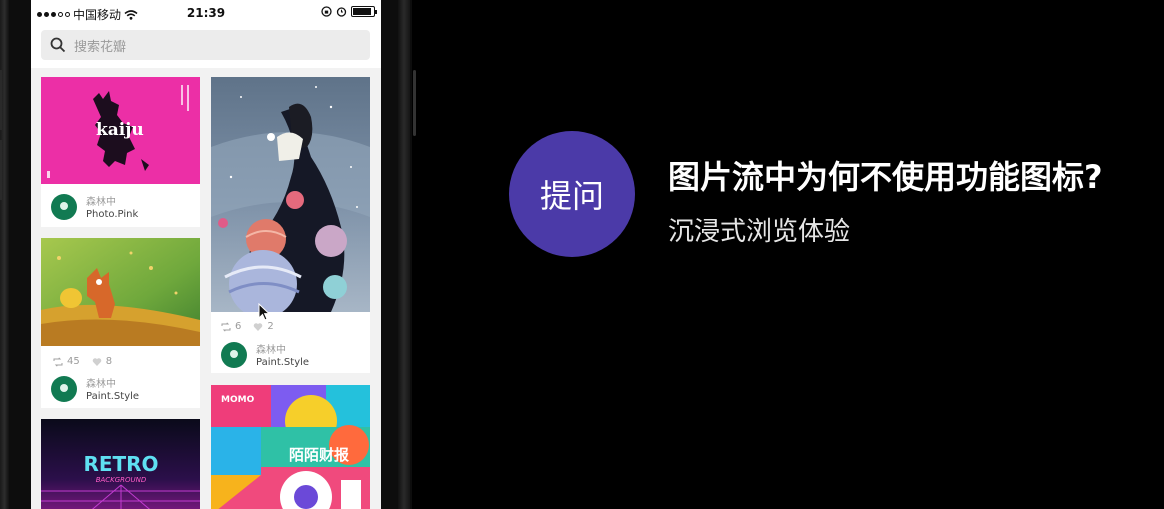 The width and height of the screenshot is (1164, 509). What do you see at coordinates (319, 455) in the screenshot?
I see `momo-text: 陌陌财报` at bounding box center [319, 455].